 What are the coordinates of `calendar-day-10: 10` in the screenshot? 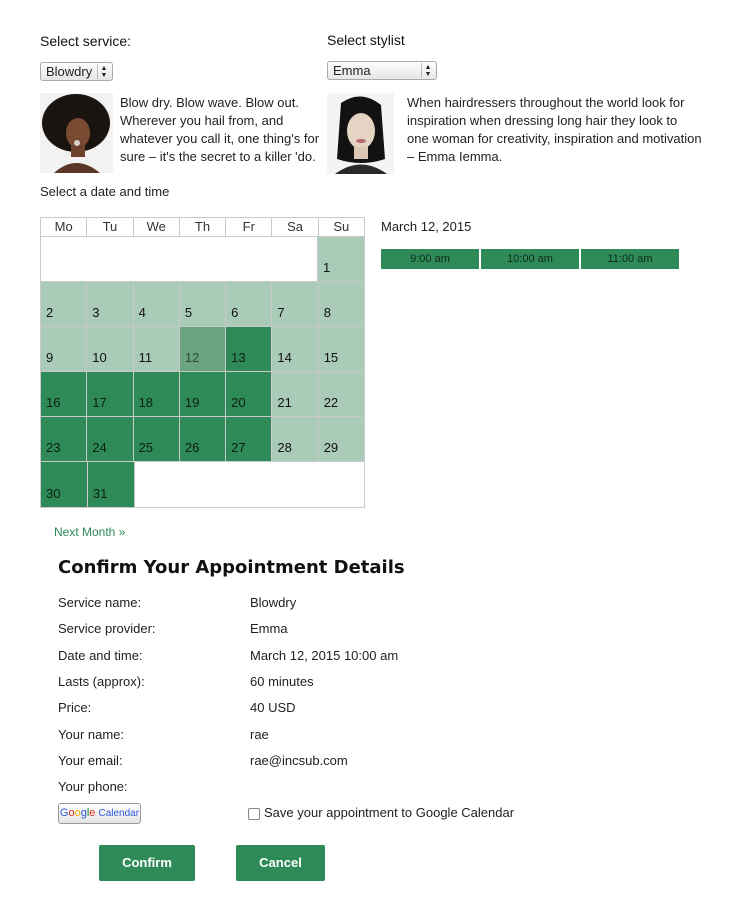 It's located at (110, 349).